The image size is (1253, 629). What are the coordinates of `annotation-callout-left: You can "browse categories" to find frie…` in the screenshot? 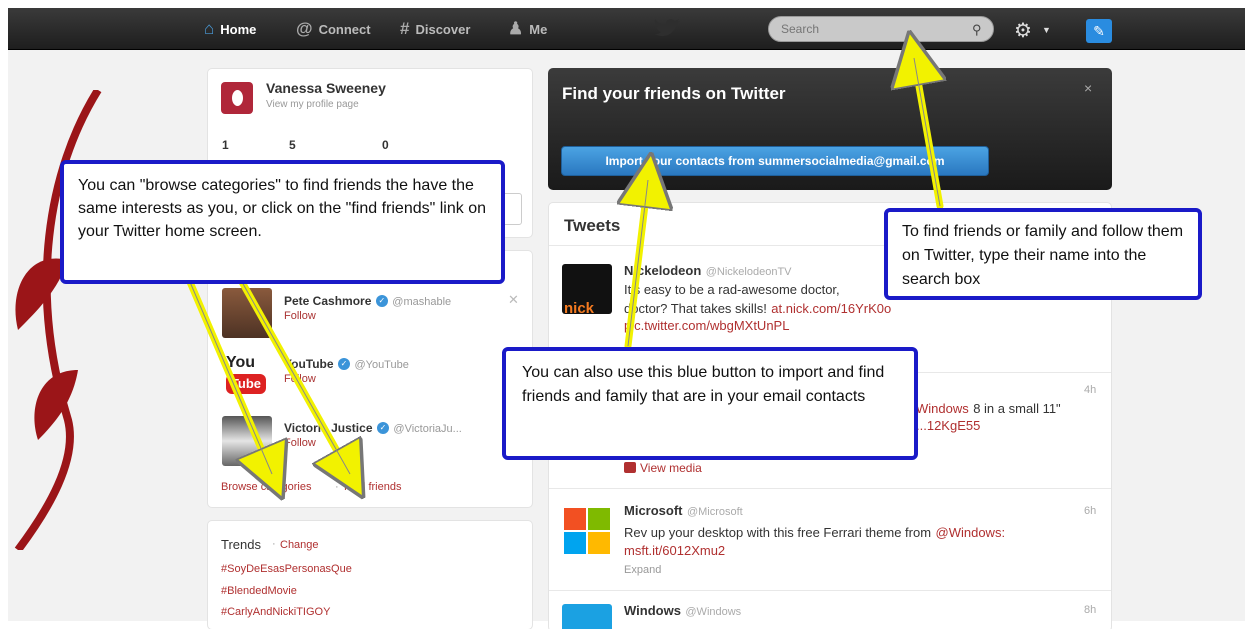 It's located at (282, 222).